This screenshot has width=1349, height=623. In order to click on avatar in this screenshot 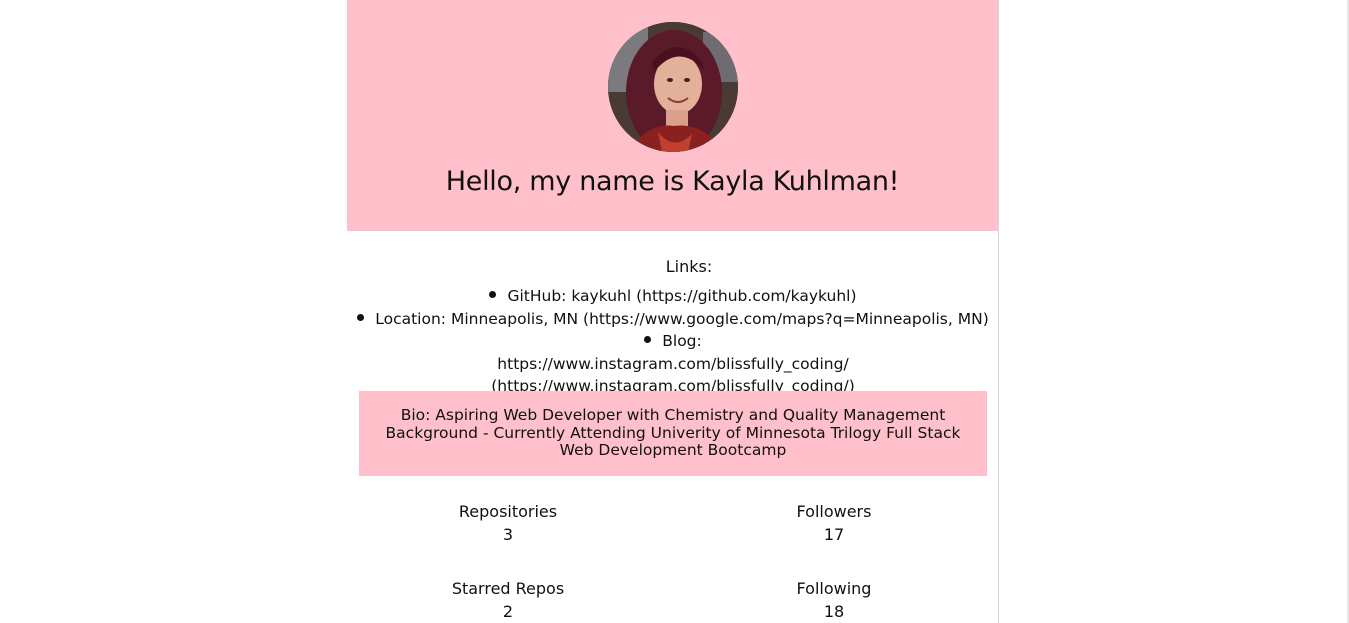, I will do `click(673, 87)`.